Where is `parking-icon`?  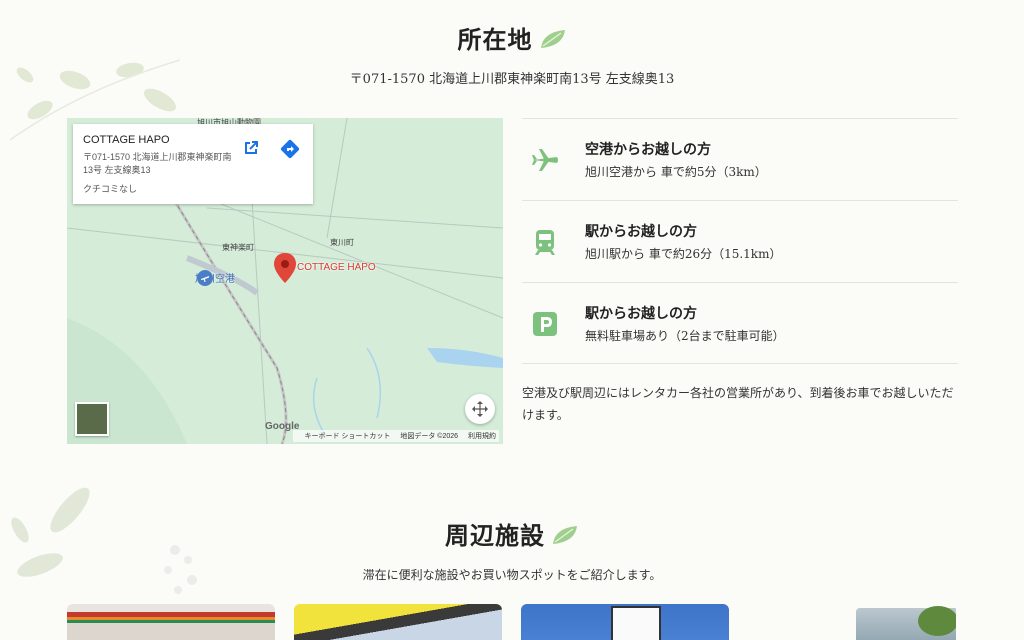 parking-icon is located at coordinates (545, 324).